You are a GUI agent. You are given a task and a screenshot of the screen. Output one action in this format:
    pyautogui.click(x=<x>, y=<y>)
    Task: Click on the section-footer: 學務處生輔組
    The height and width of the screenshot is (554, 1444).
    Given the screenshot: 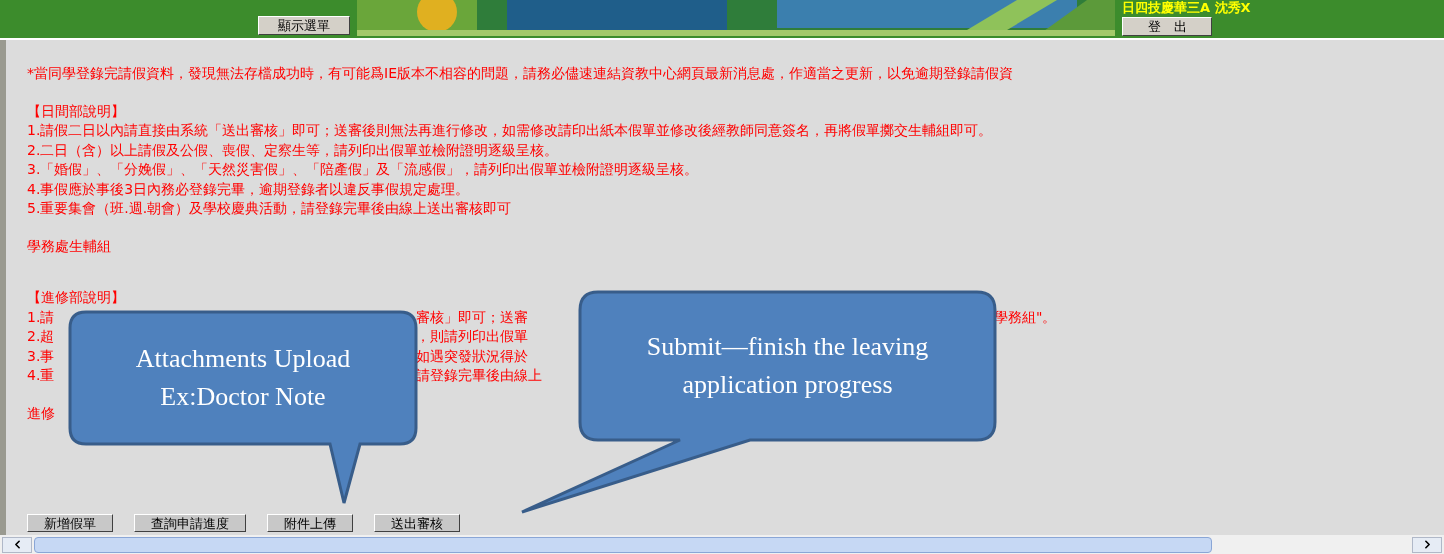 What is the action you would take?
    pyautogui.click(x=735, y=246)
    